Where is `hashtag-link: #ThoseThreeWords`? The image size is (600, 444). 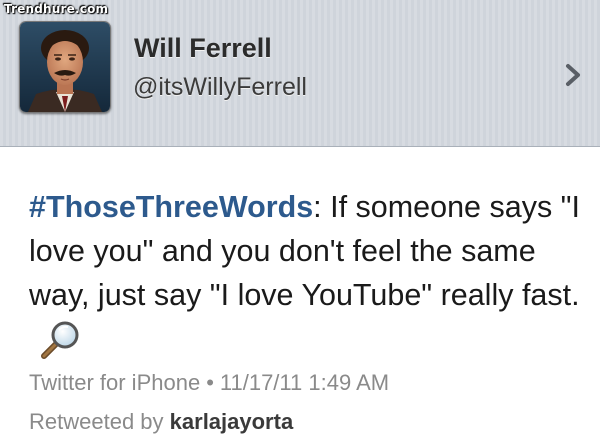 hashtag-link: #ThoseThreeWords is located at coordinates (171, 207).